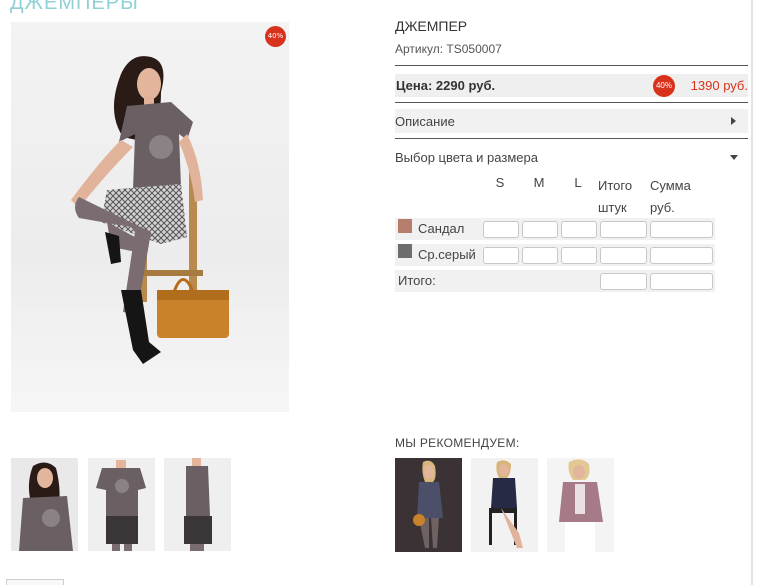 This screenshot has width=757, height=585. What do you see at coordinates (719, 85) in the screenshot?
I see `price-new: 1390 руб.` at bounding box center [719, 85].